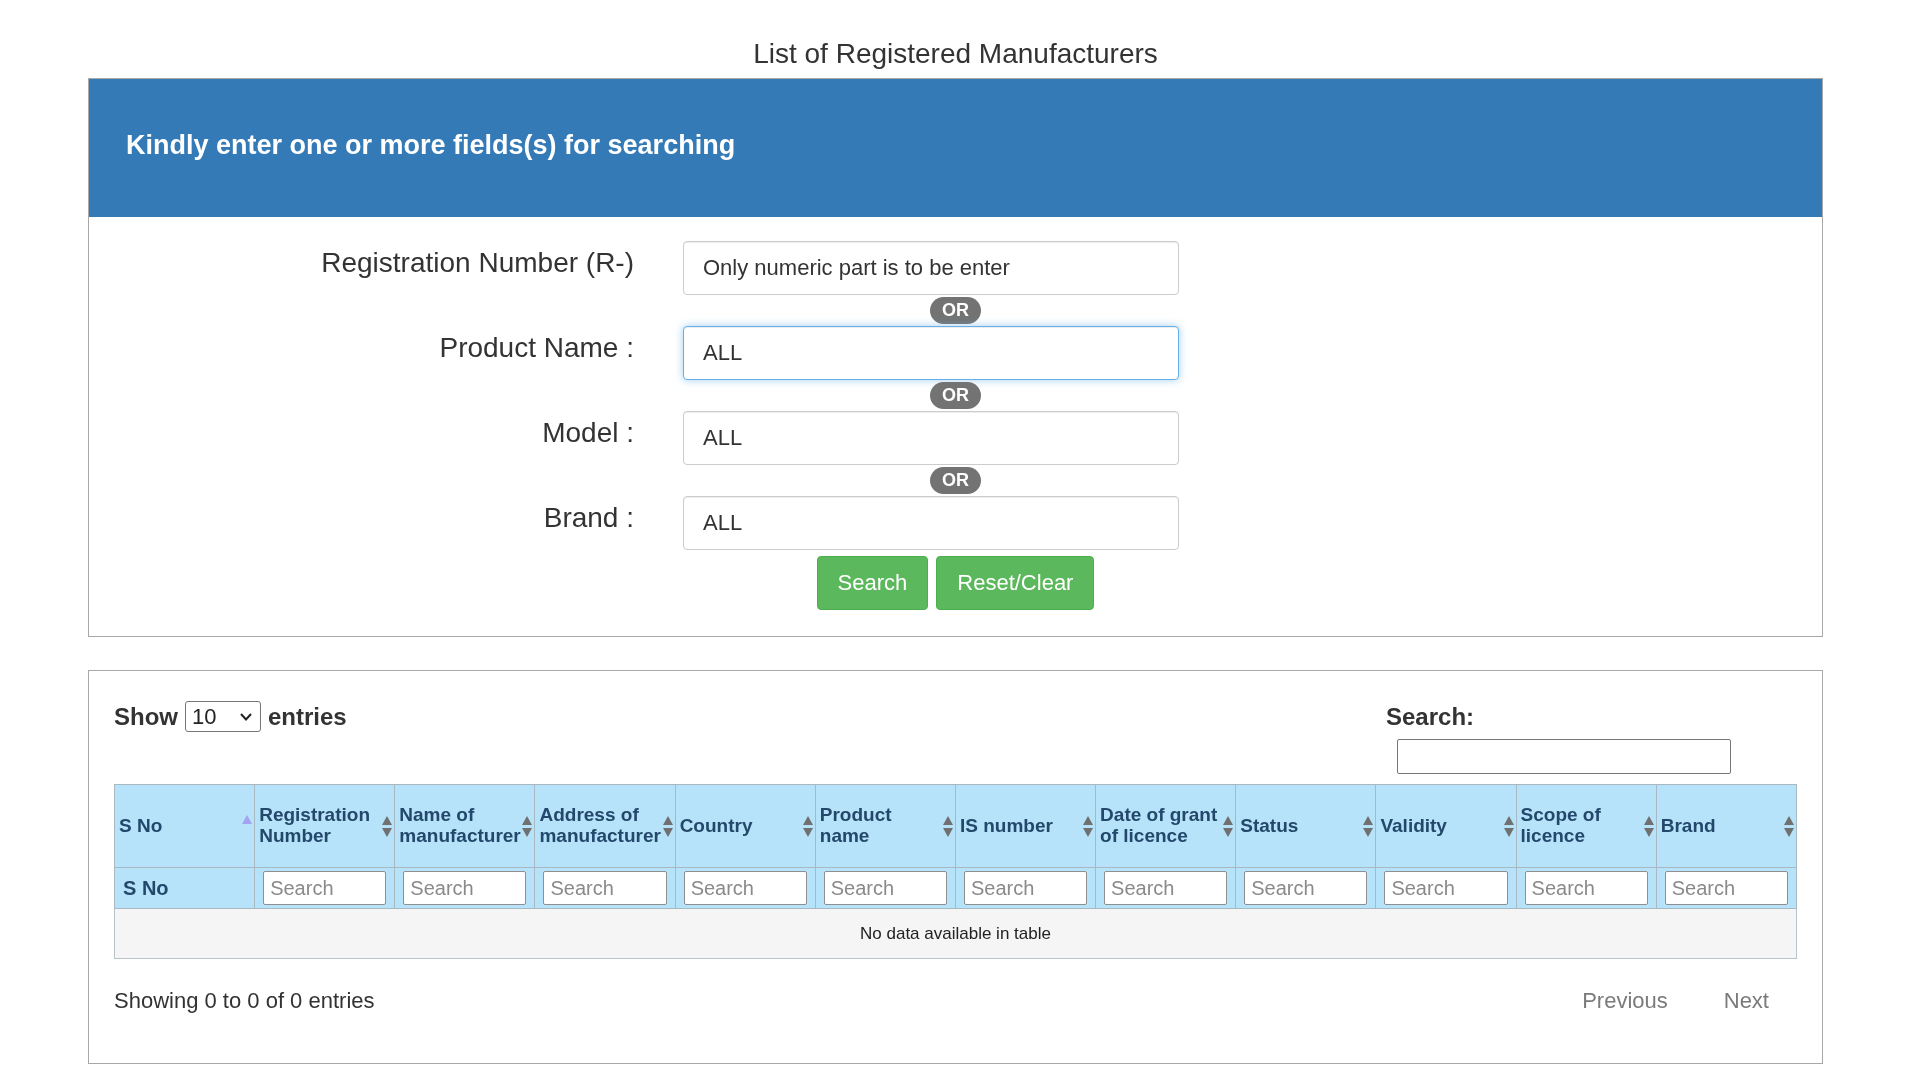  Describe the element at coordinates (1165, 826) in the screenshot. I see `column-header: Date of grant of licence` at that location.